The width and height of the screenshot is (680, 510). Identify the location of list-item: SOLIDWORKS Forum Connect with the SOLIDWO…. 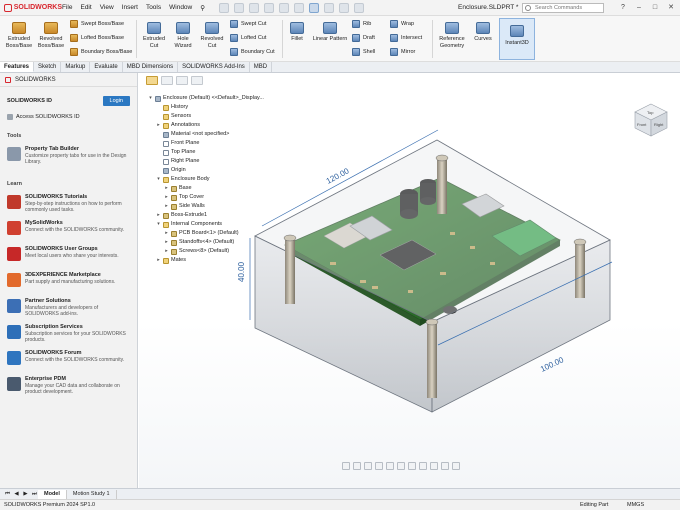
(68, 360).